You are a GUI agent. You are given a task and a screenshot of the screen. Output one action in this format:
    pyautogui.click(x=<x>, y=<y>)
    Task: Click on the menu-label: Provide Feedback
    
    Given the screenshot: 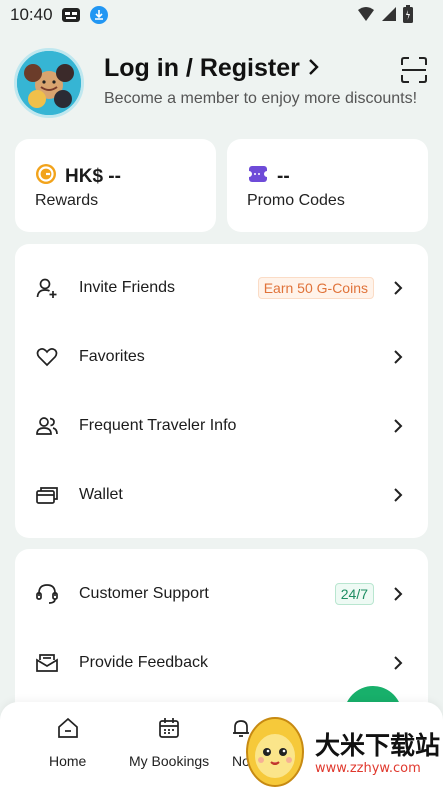 What is the action you would take?
    pyautogui.click(x=143, y=662)
    